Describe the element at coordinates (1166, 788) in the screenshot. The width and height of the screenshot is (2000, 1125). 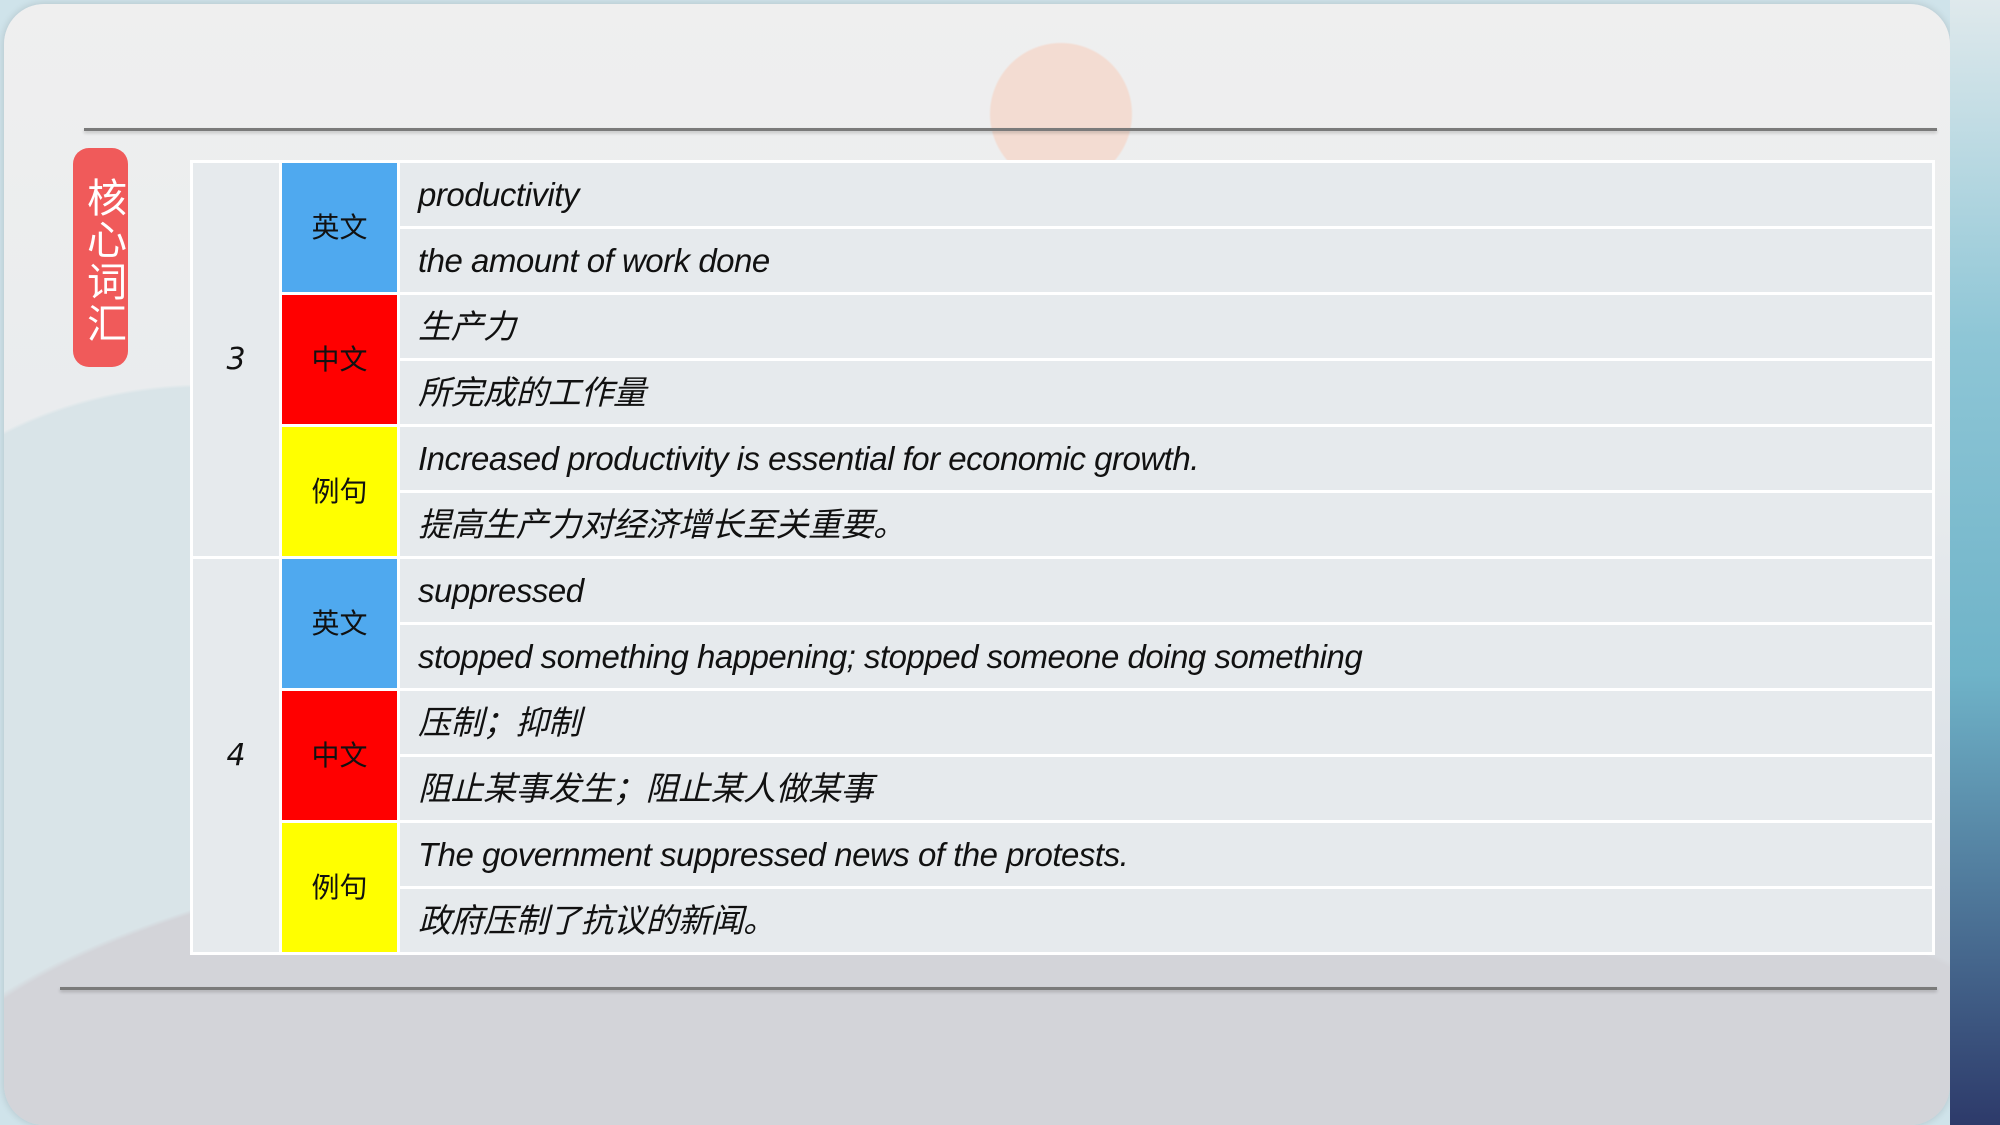
I see `cn-definition-text: 阻止某事发生；阻止某人做某事` at that location.